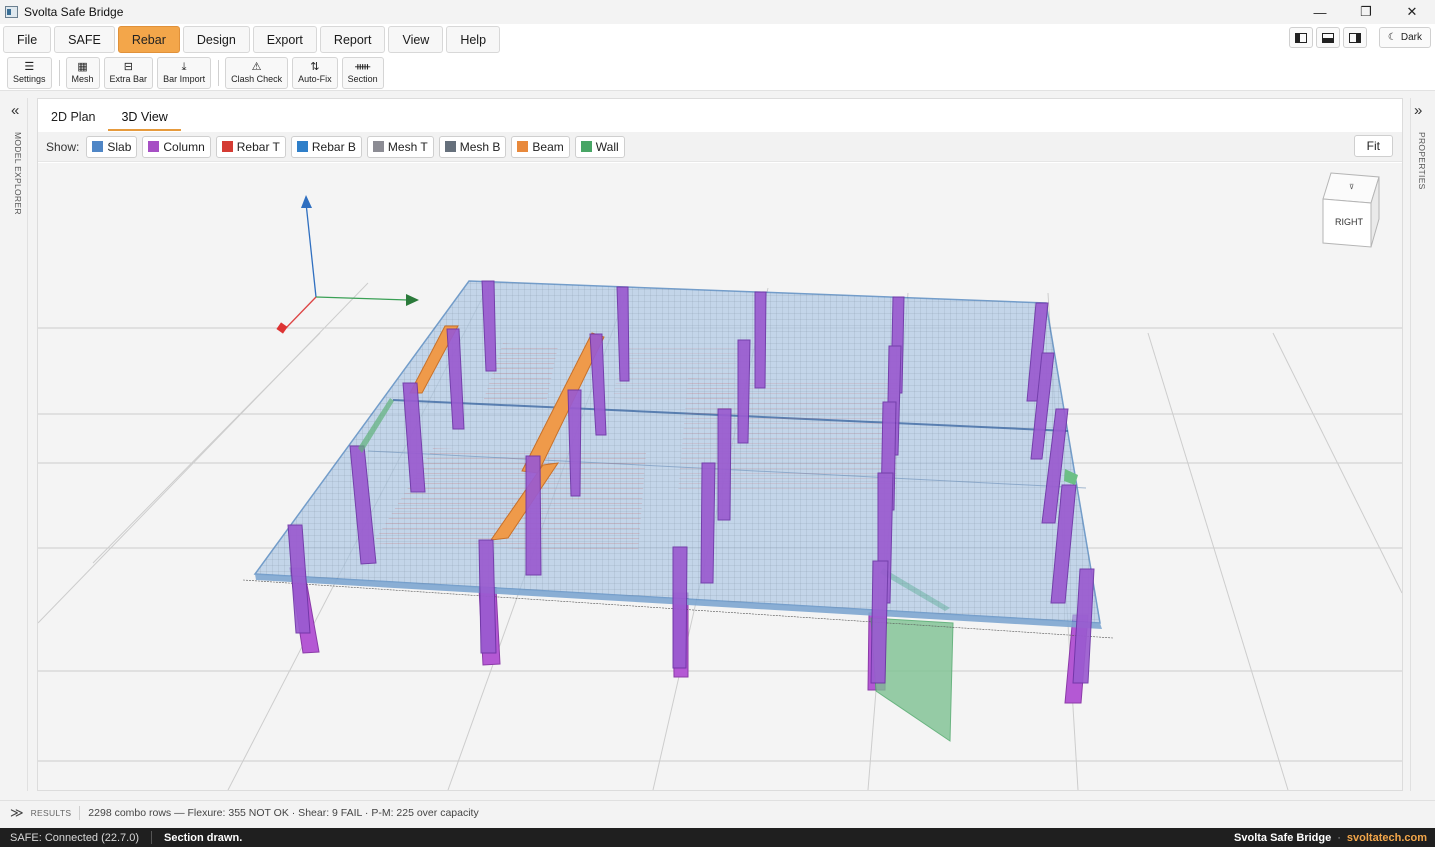  What do you see at coordinates (607, 146) in the screenshot?
I see `chip-wall-label: Wall` at bounding box center [607, 146].